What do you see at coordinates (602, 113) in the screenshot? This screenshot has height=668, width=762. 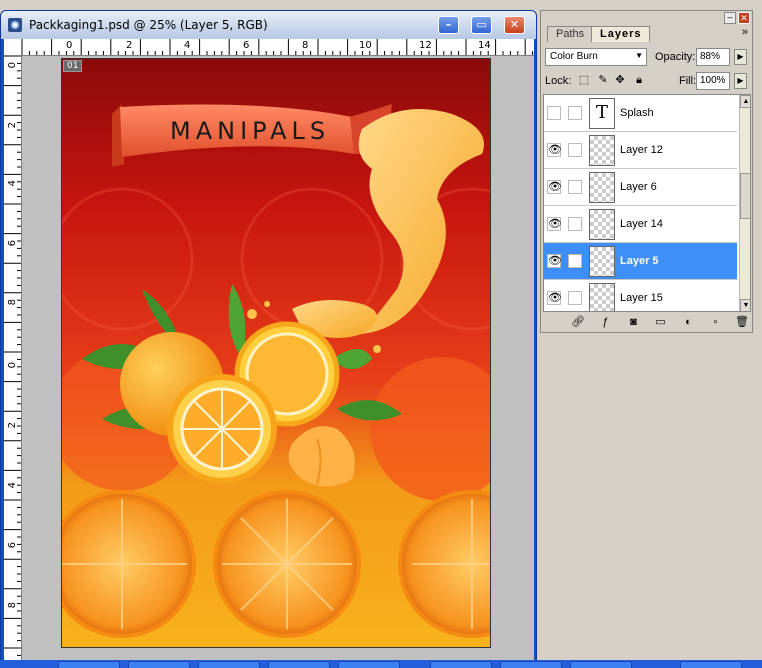 I see `text-layer-thumbnail: T` at bounding box center [602, 113].